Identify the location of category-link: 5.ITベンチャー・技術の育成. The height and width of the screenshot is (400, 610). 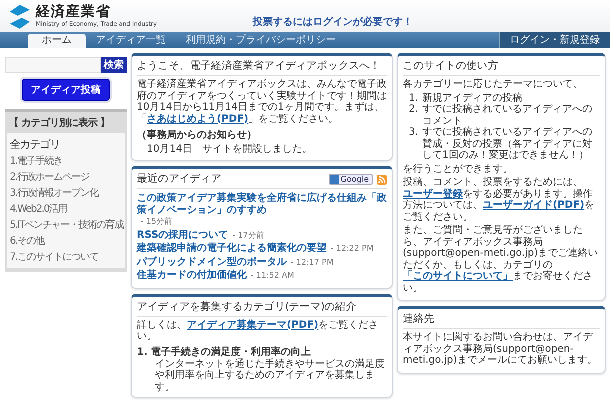
(66, 225).